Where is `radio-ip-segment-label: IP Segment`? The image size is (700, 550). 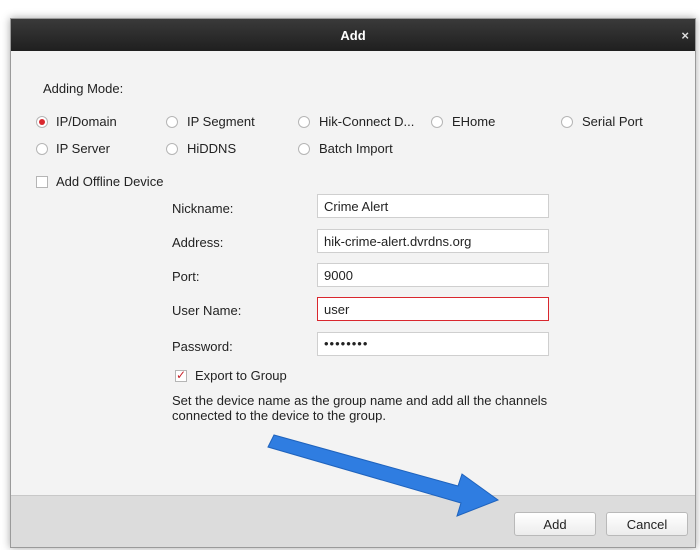 radio-ip-segment-label: IP Segment is located at coordinates (221, 121).